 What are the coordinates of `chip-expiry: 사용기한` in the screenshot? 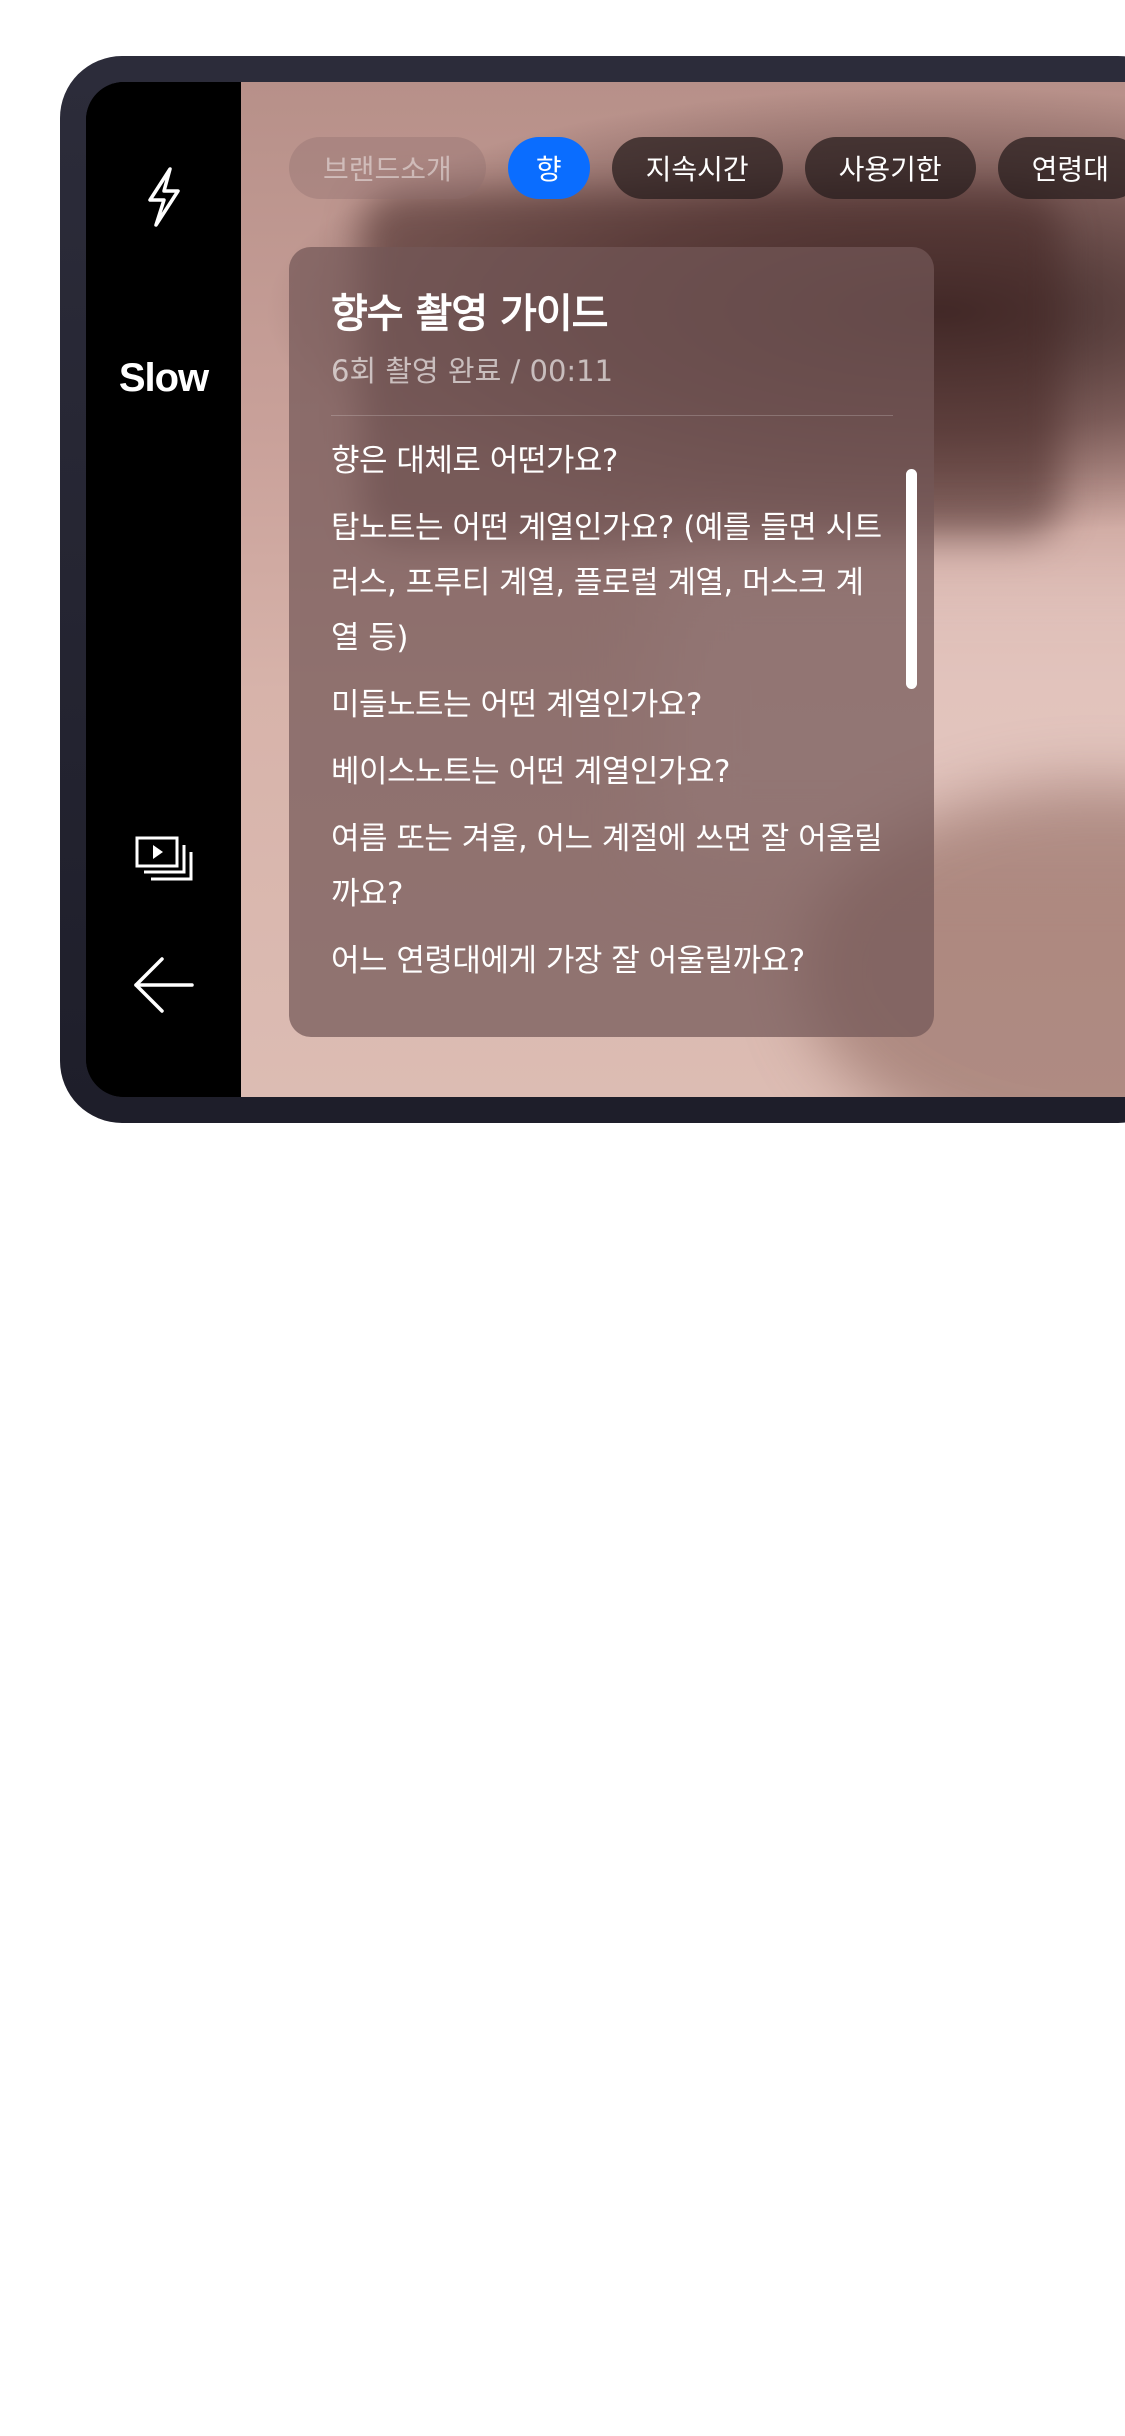 It's located at (890, 168).